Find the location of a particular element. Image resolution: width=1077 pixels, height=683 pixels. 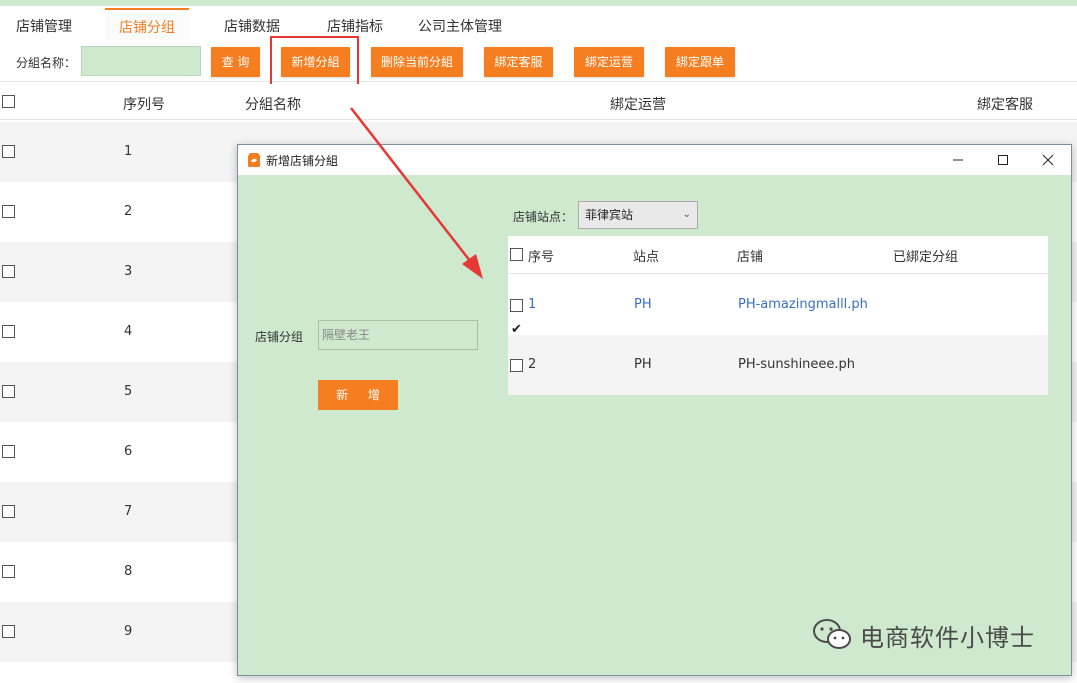

shop-site-select: 菲律宾站 ⌄ is located at coordinates (638, 215).